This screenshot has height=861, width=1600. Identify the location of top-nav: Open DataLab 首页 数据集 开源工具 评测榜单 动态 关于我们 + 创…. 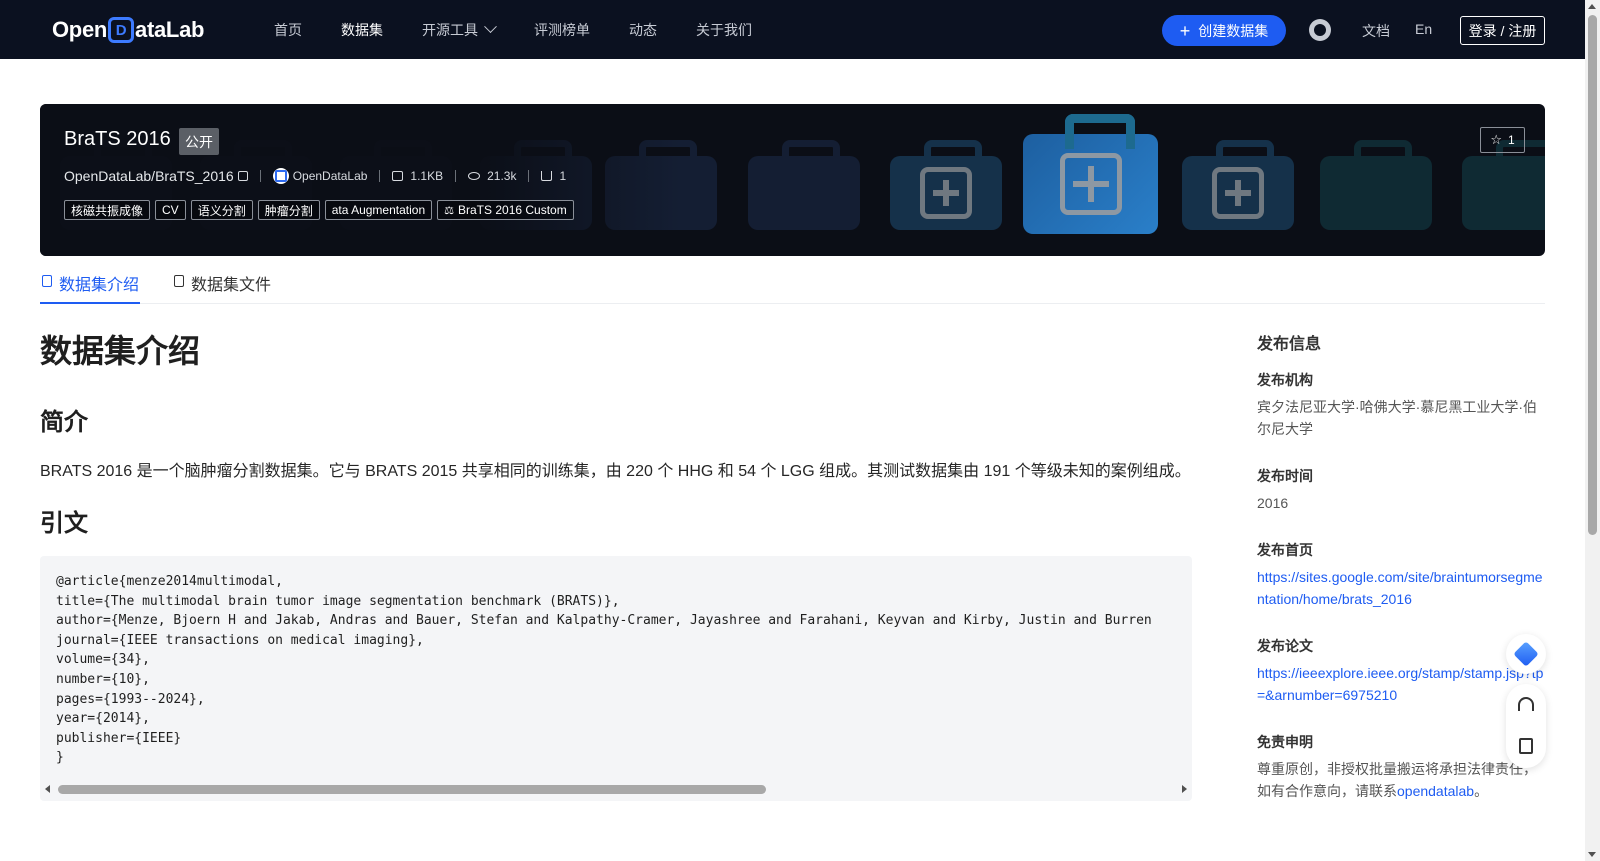
(792, 29).